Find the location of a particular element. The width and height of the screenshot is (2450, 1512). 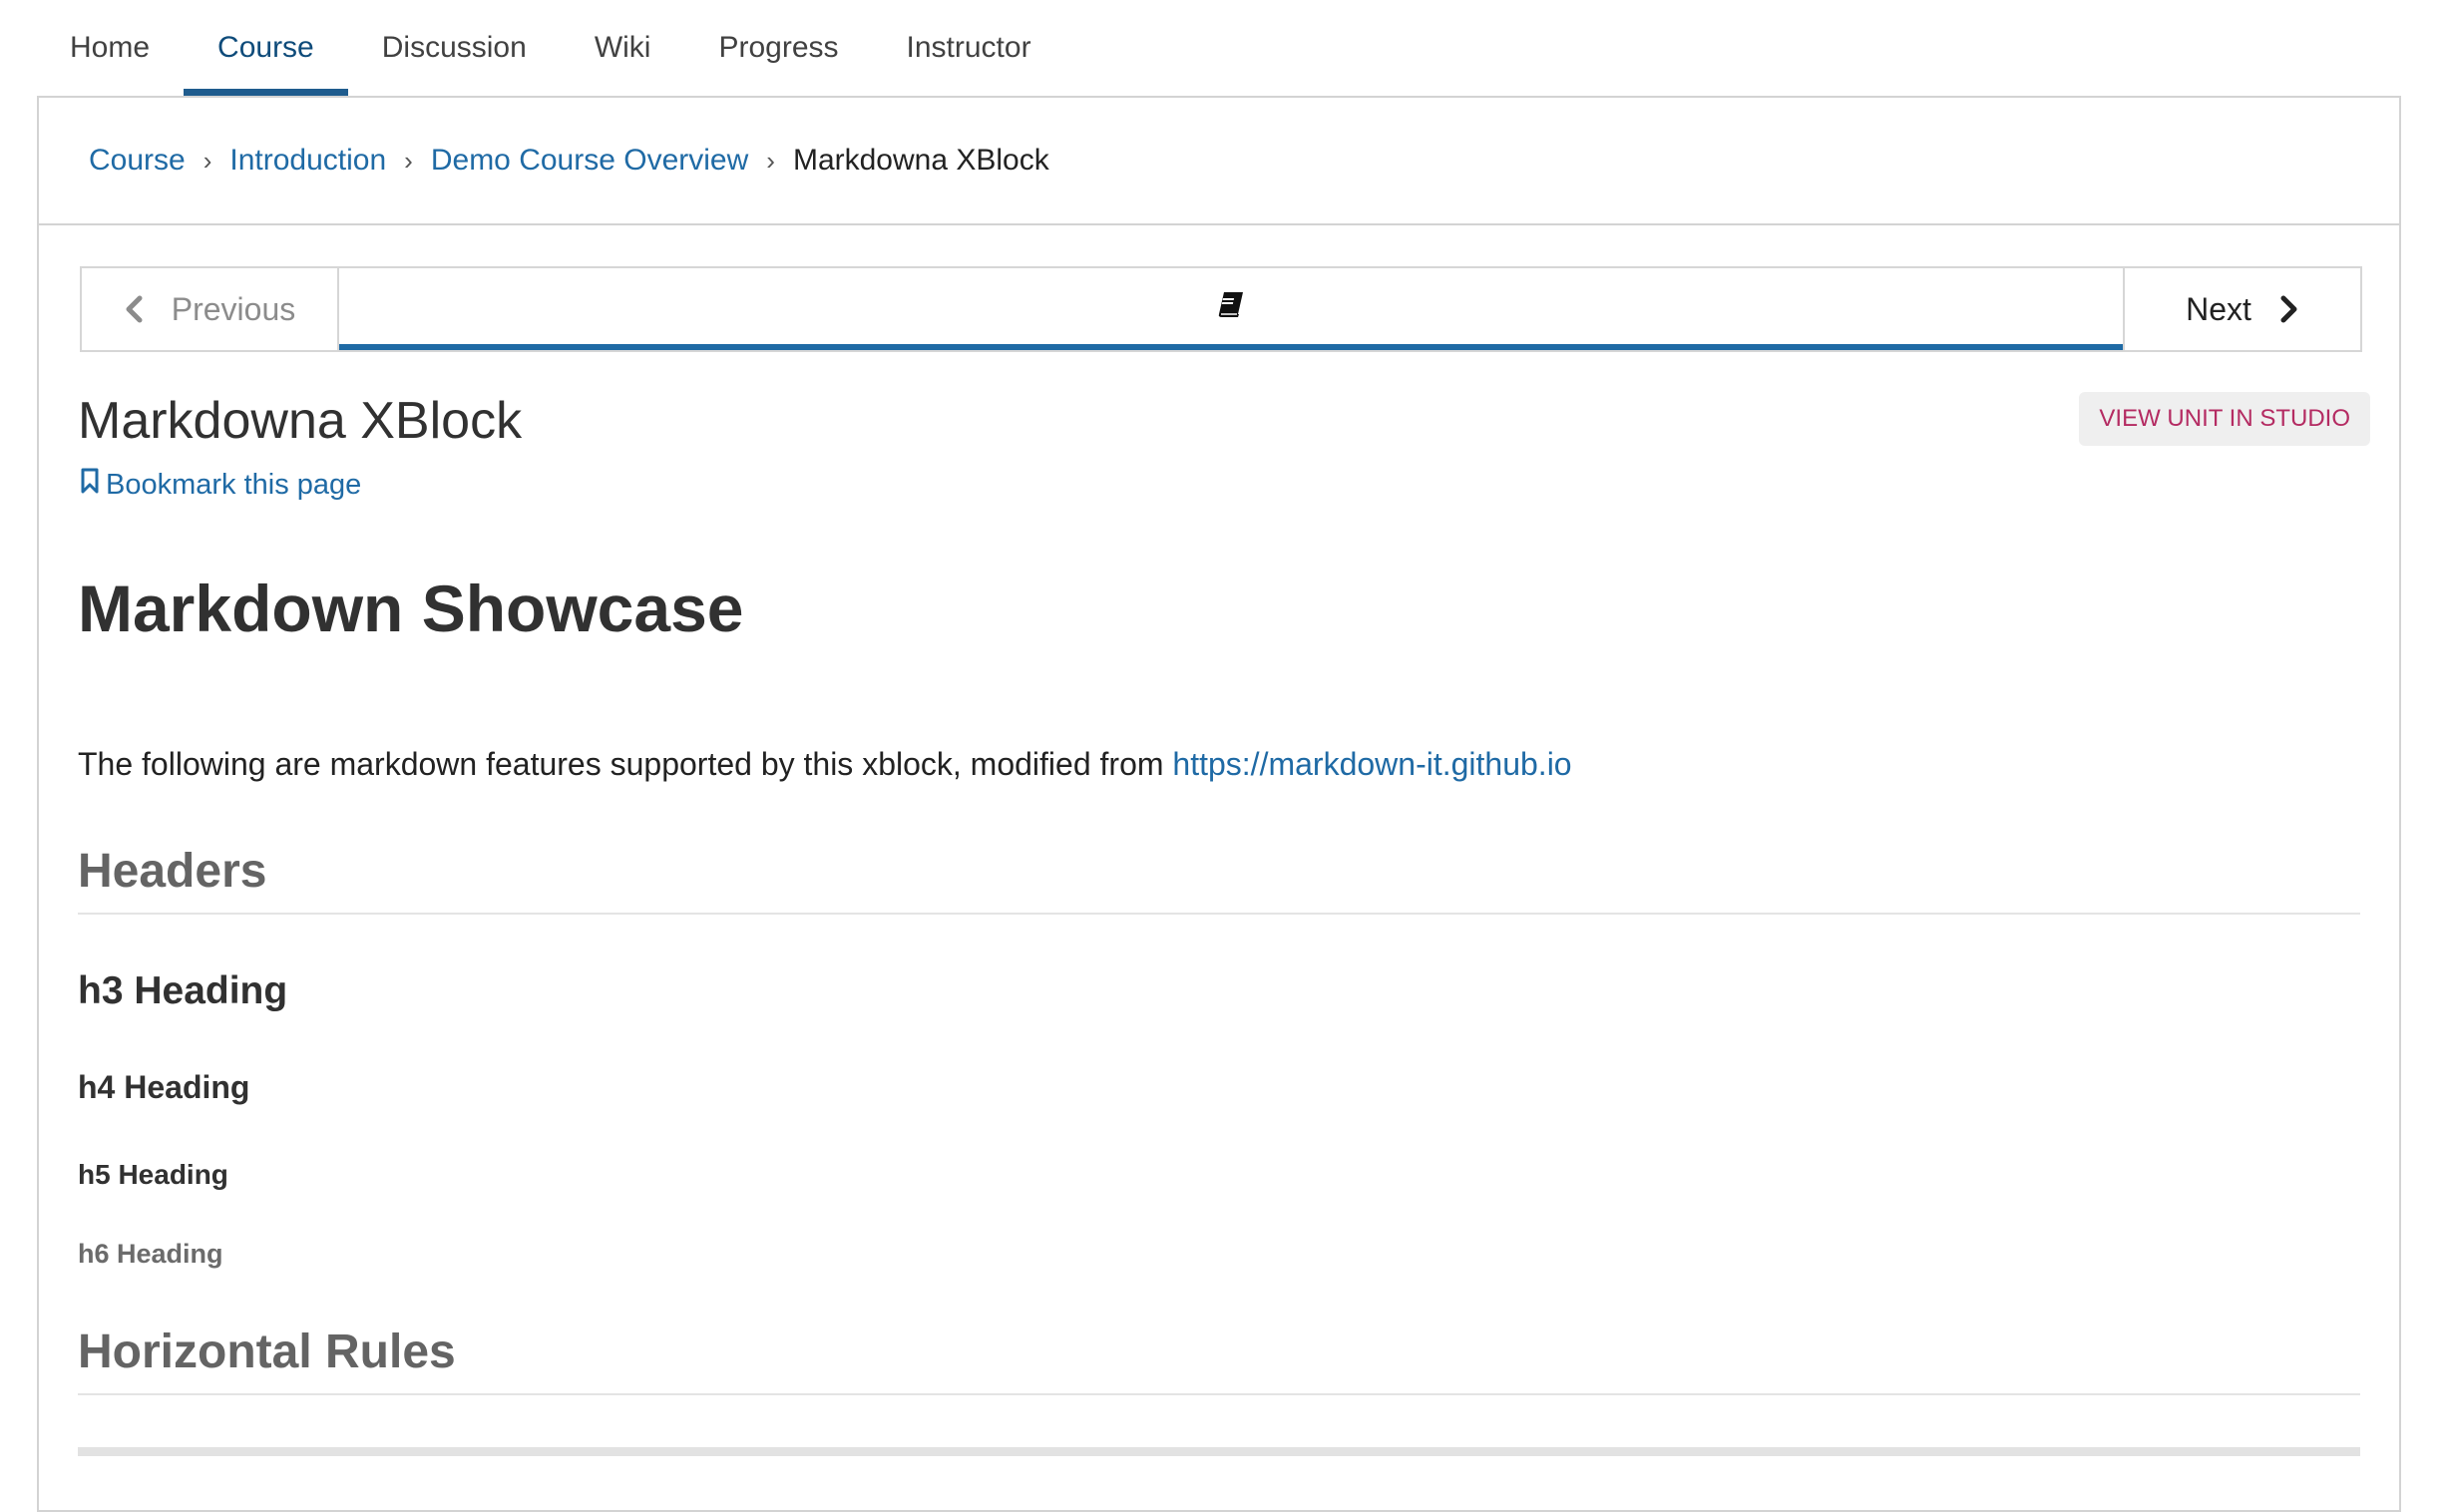

tab-wiki: Wiki is located at coordinates (623, 48).